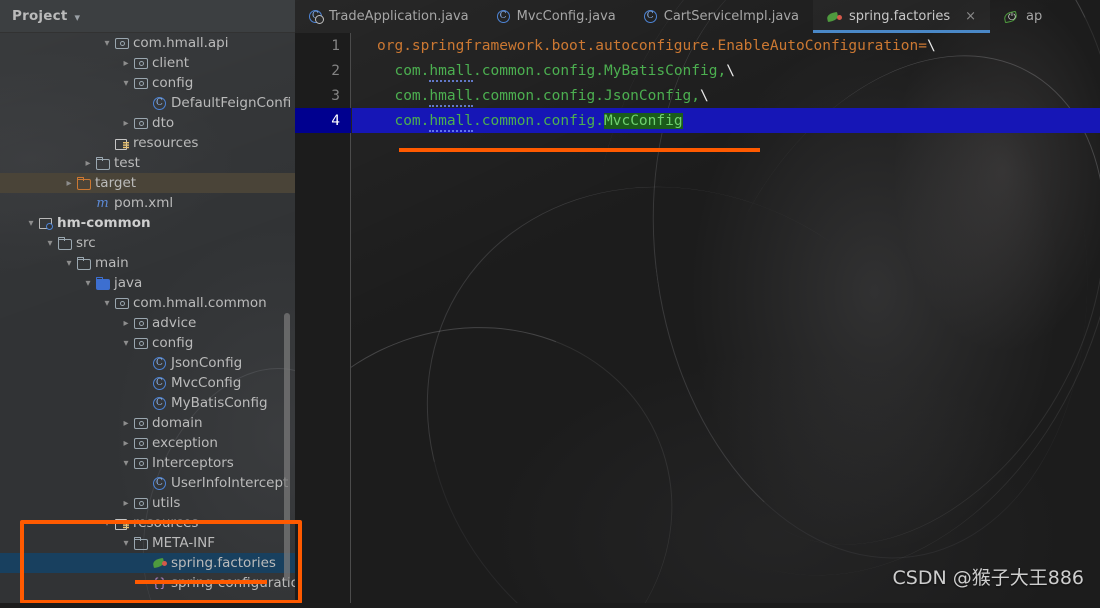 This screenshot has width=1100, height=608. Describe the element at coordinates (86, 243) in the screenshot. I see `tree-item-label: src` at that location.